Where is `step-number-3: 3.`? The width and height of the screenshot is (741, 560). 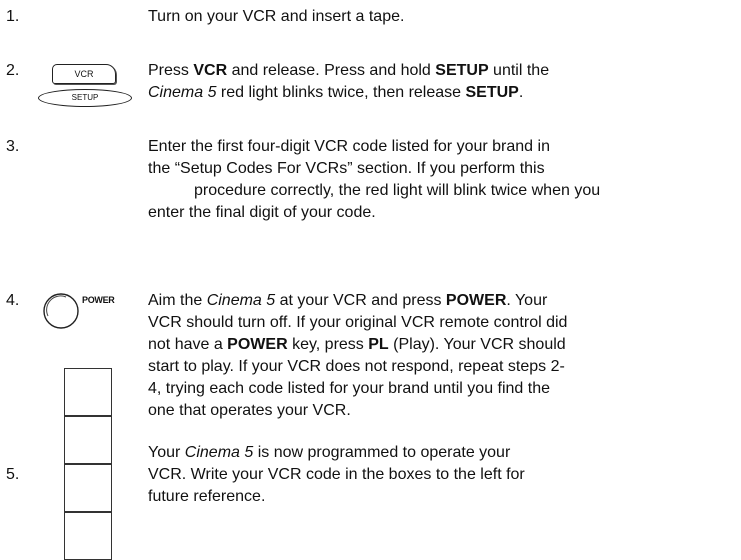 step-number-3: 3. is located at coordinates (13, 146).